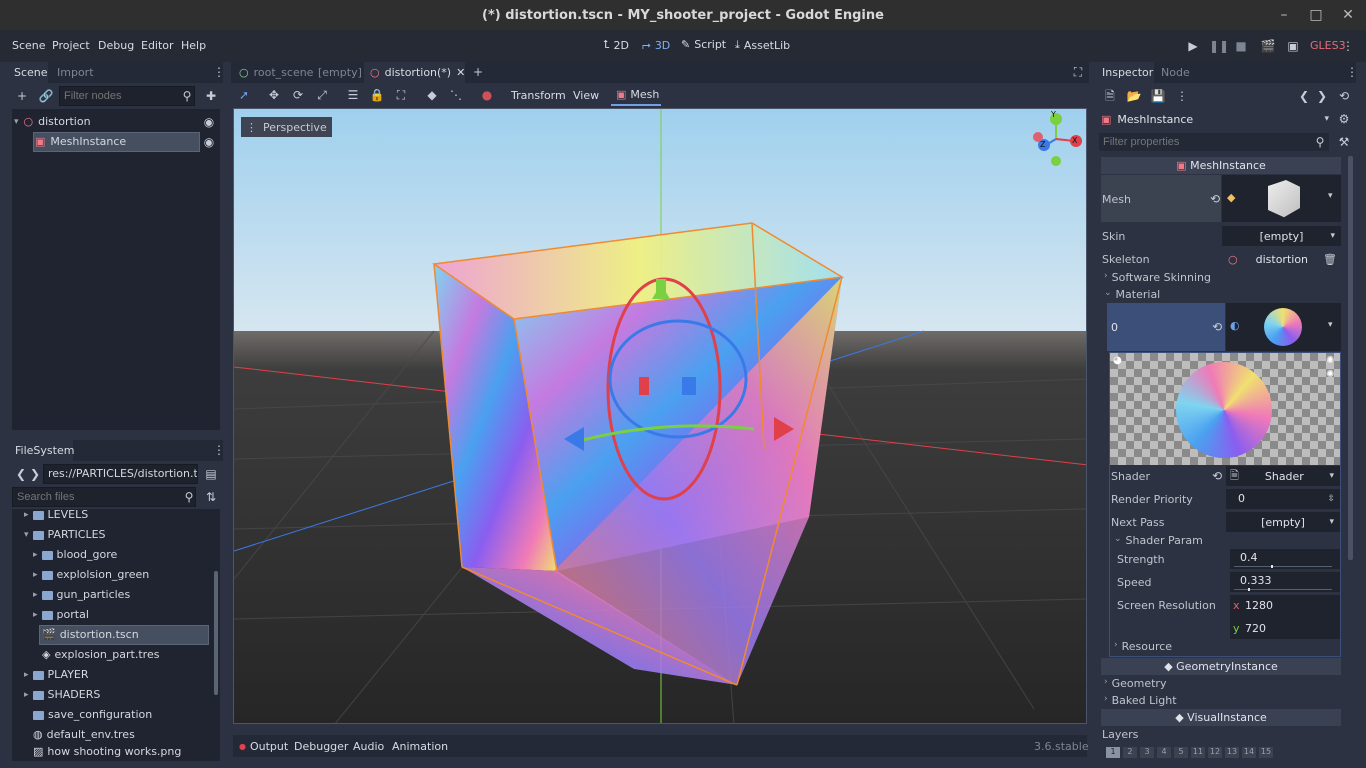 The width and height of the screenshot is (1366, 768). Describe the element at coordinates (1285, 582) in the screenshot. I see `speed-slider: 0.333` at that location.